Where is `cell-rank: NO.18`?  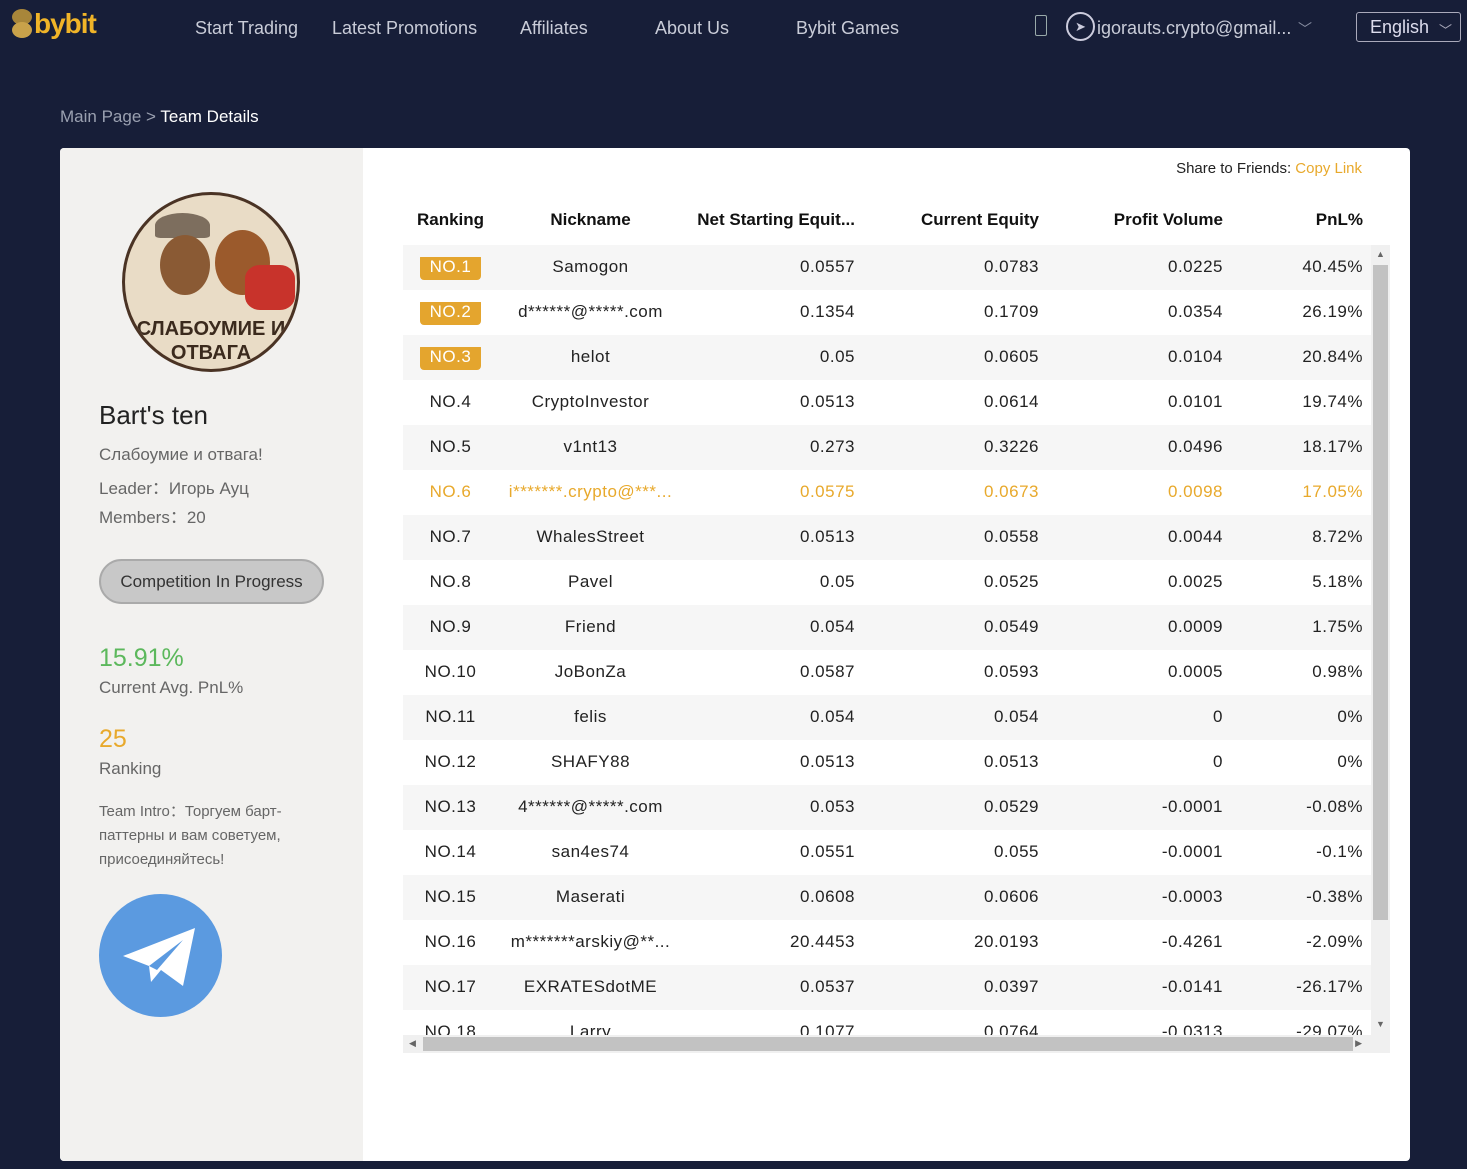 cell-rank: NO.18 is located at coordinates (450, 1028).